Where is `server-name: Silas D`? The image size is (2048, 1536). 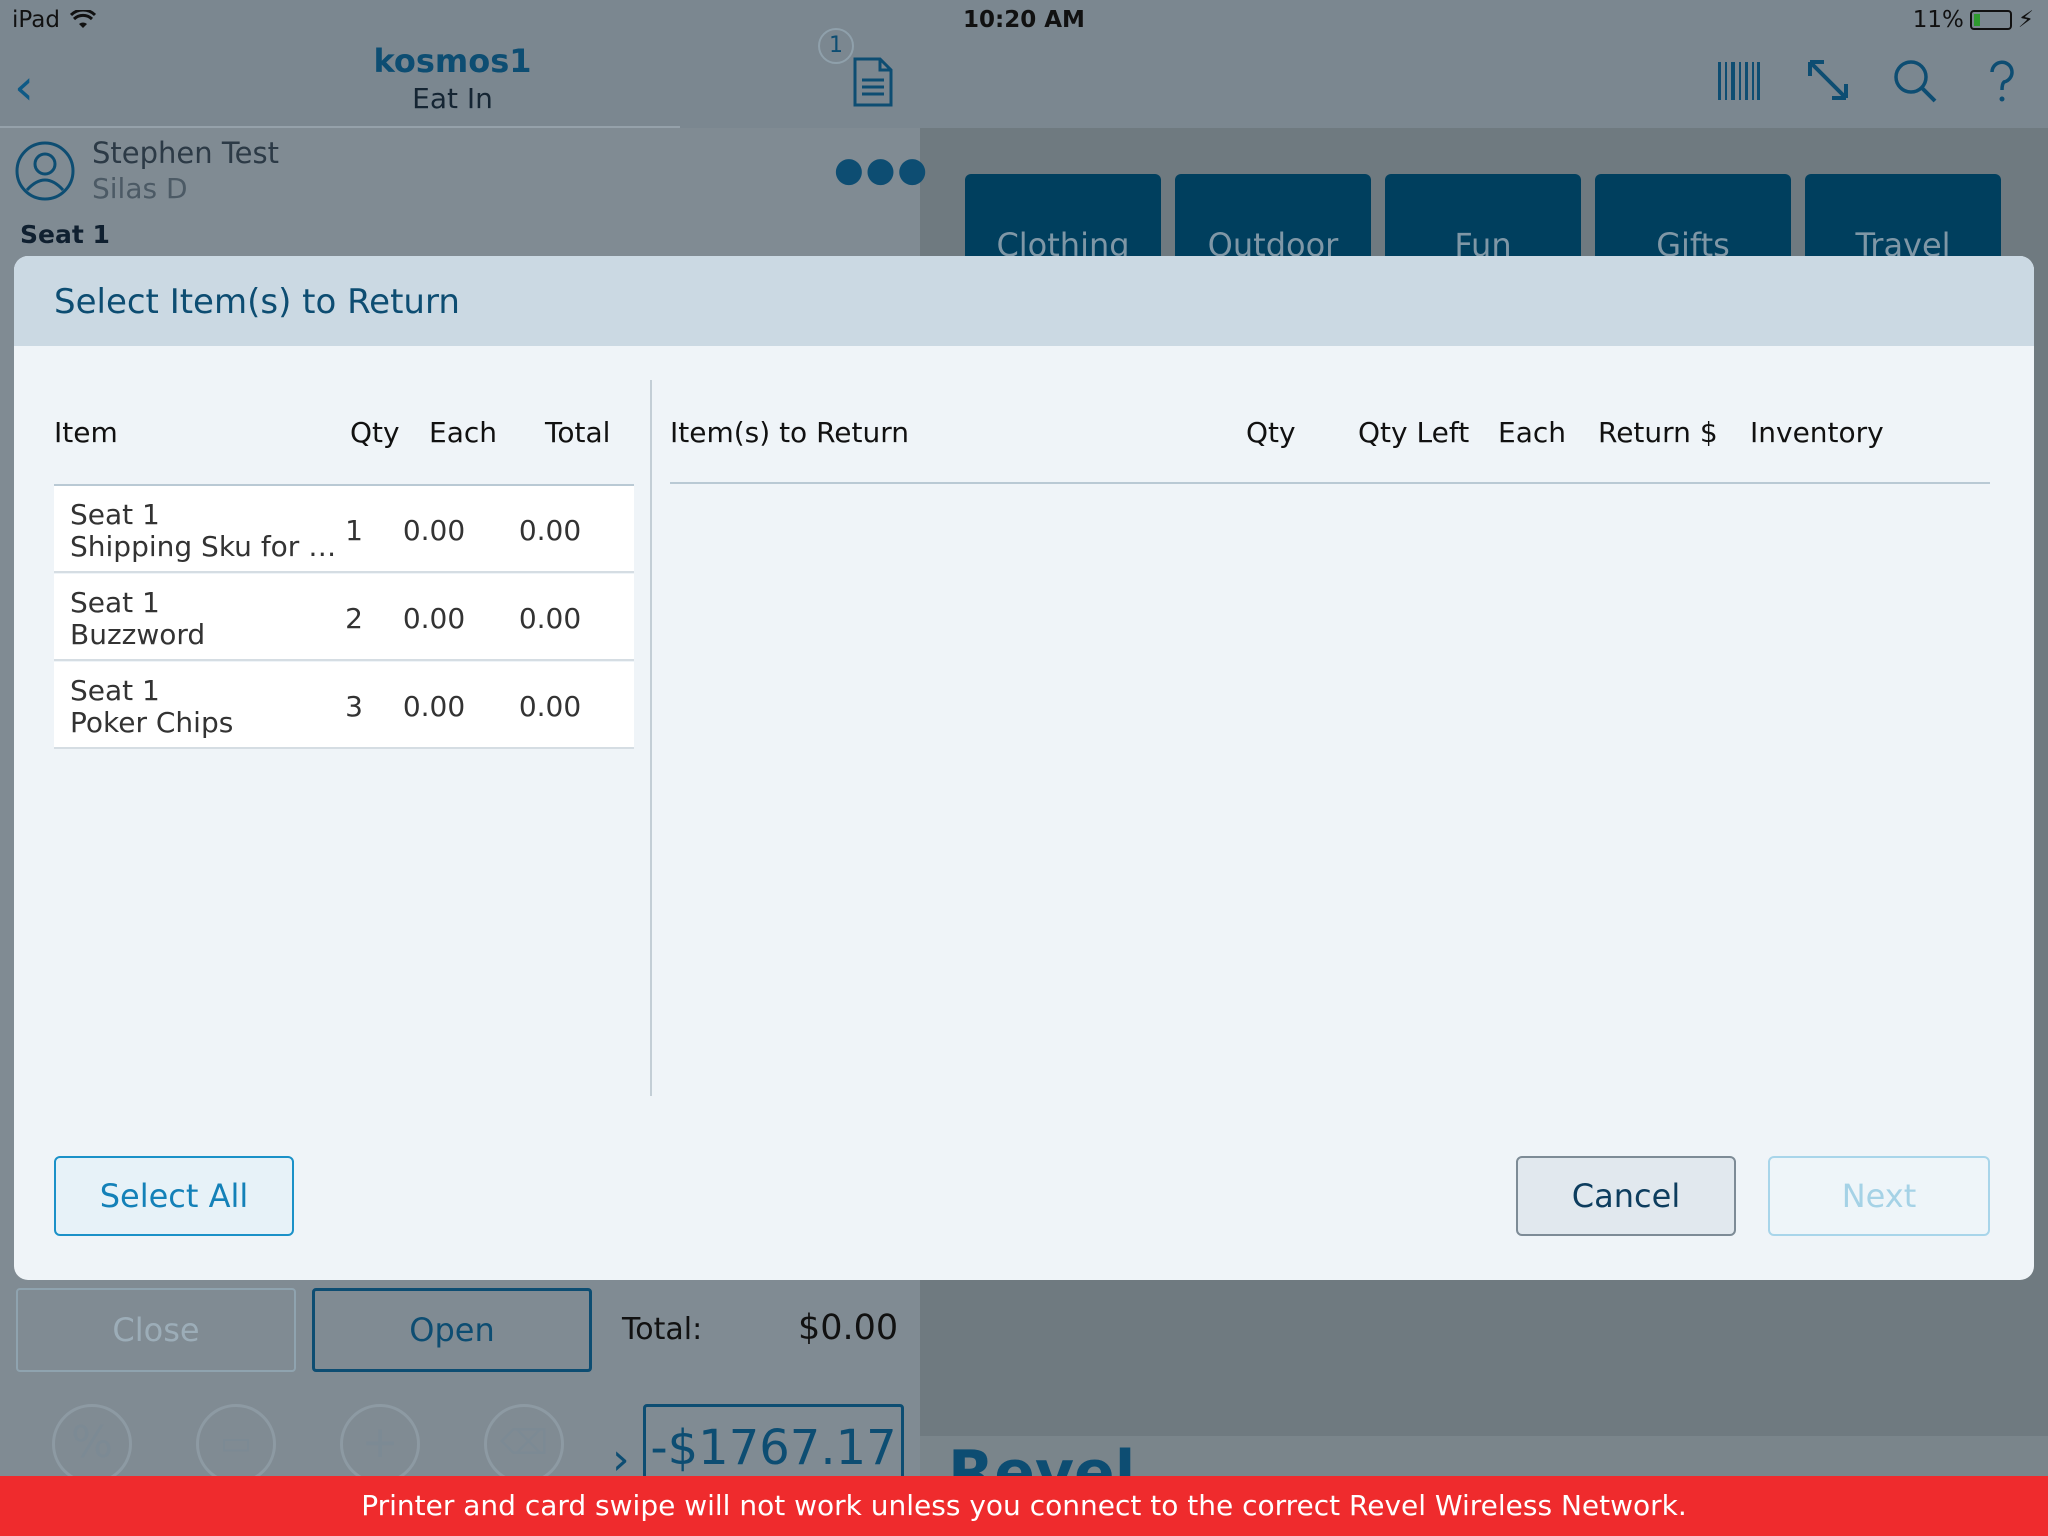 server-name: Silas D is located at coordinates (140, 188).